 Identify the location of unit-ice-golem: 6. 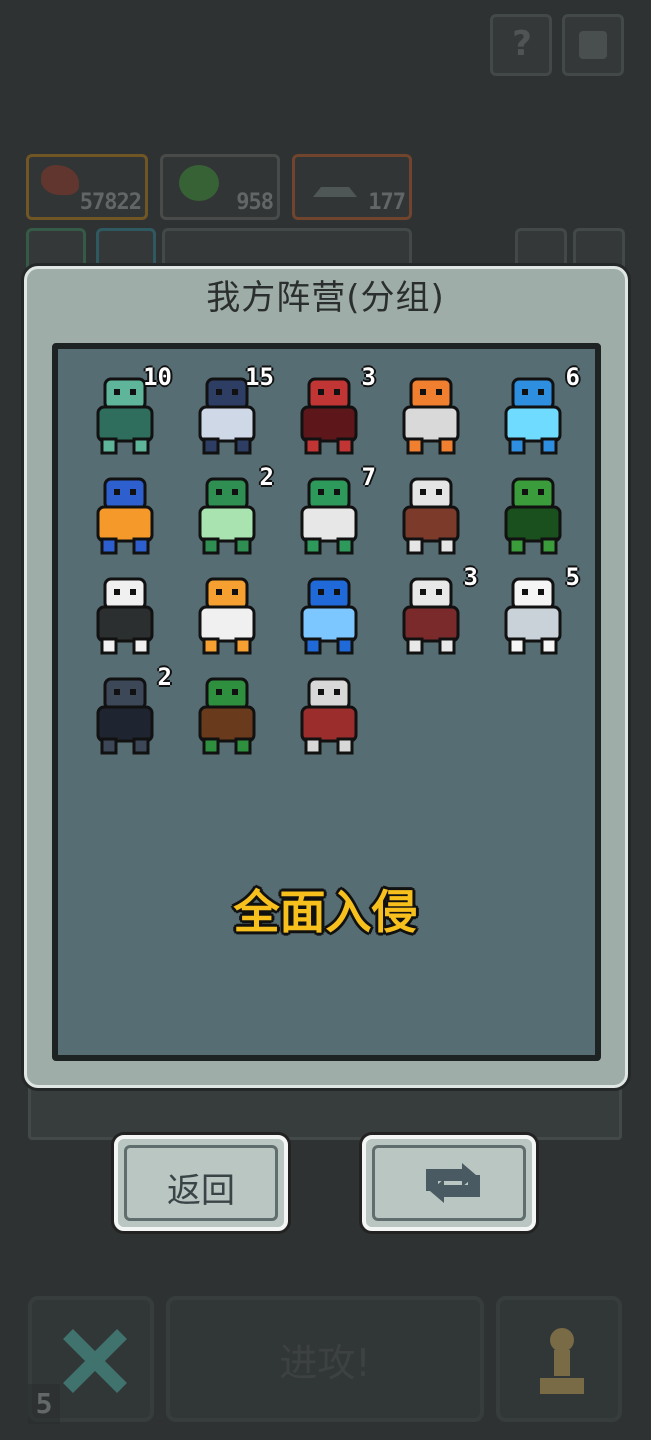
(534, 411).